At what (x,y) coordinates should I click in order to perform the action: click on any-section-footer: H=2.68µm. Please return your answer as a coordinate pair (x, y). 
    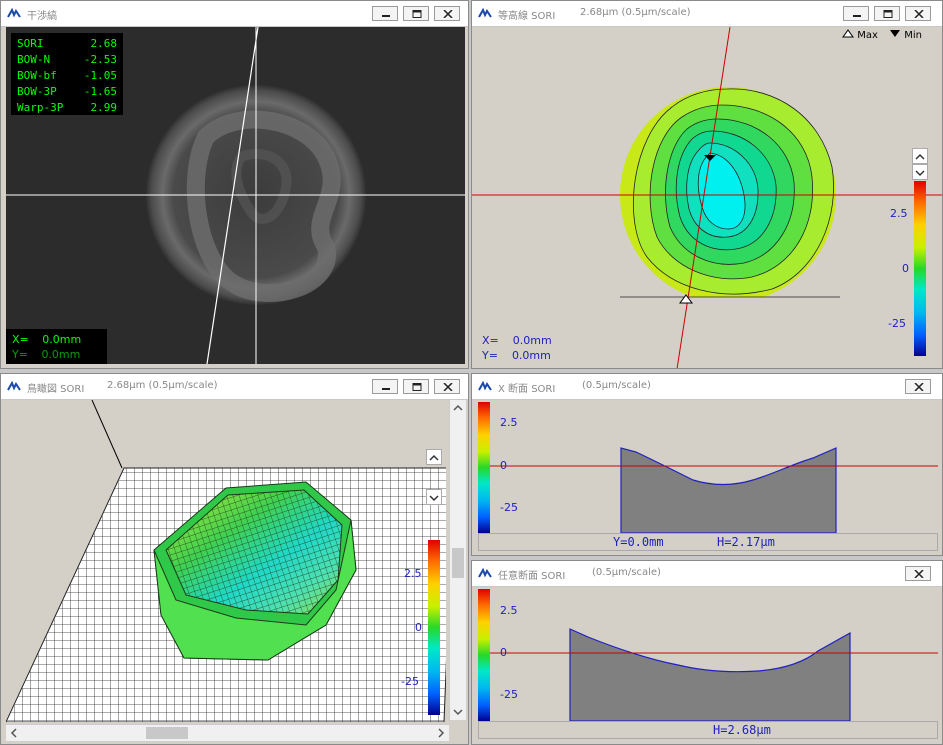
    Looking at the image, I should click on (708, 730).